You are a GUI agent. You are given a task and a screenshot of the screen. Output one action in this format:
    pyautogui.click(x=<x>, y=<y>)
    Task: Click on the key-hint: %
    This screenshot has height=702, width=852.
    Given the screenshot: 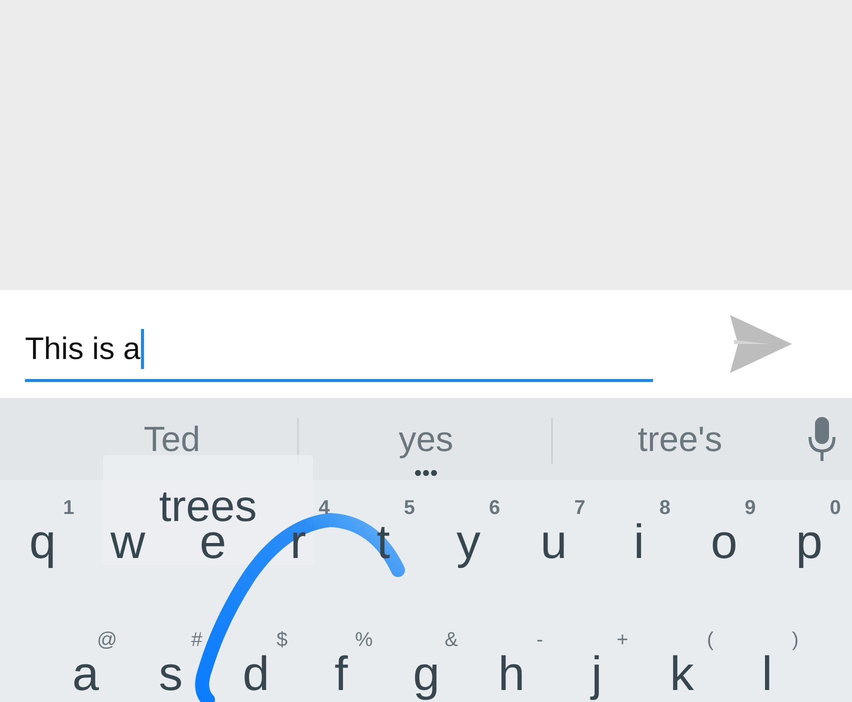 What is the action you would take?
    pyautogui.click(x=364, y=640)
    